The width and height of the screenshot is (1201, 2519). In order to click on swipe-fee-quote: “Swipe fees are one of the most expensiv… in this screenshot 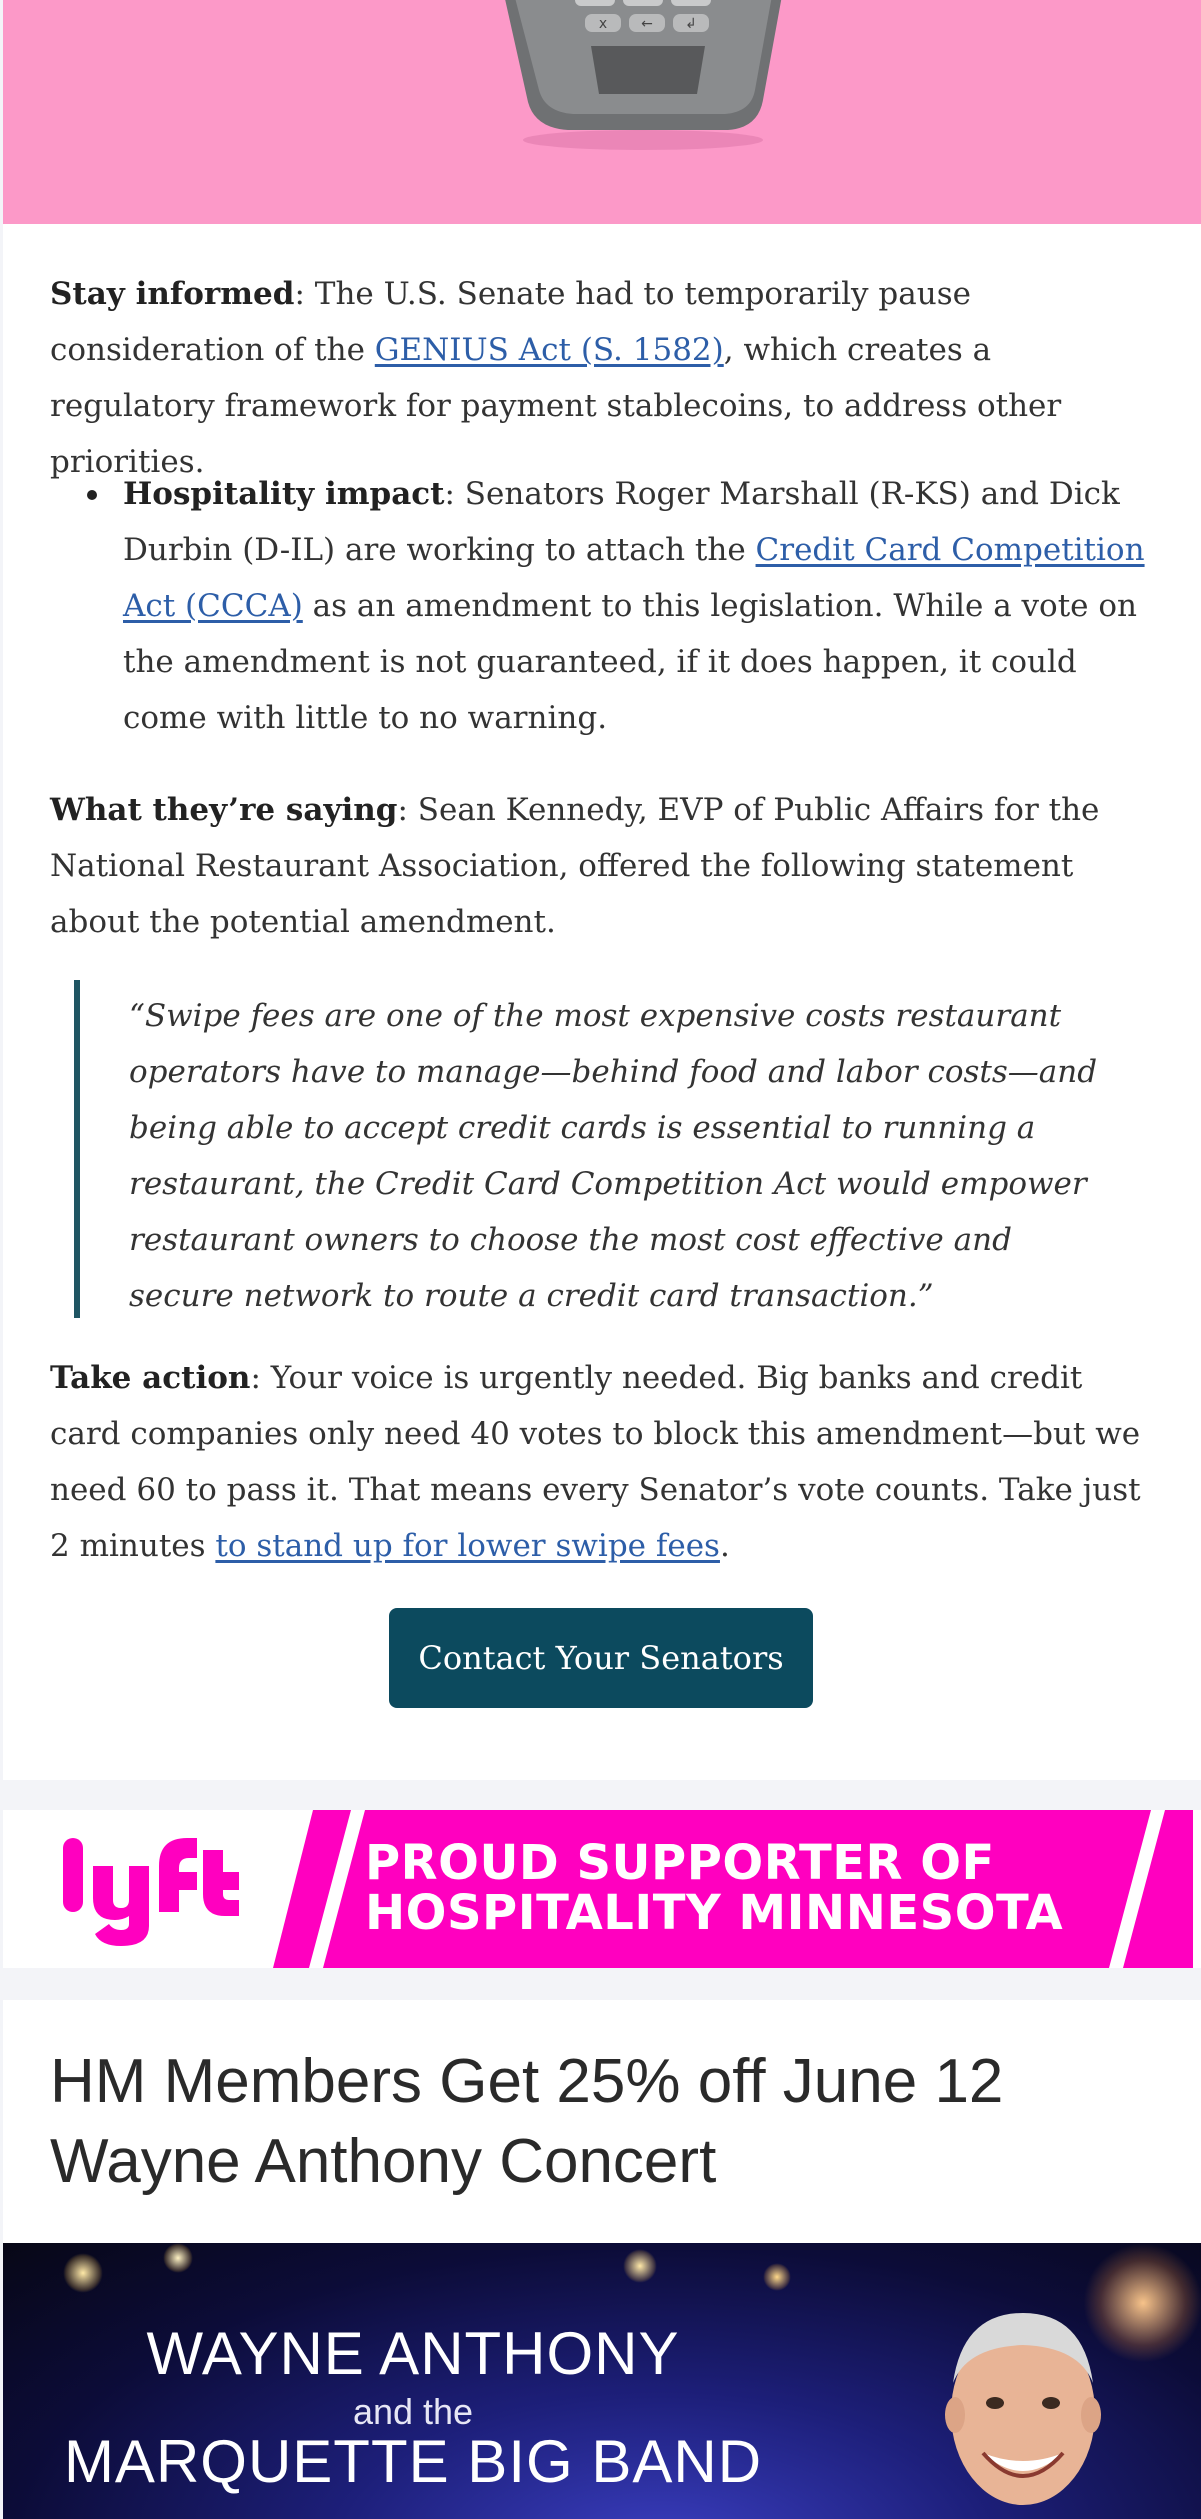, I will do `click(594, 1149)`.